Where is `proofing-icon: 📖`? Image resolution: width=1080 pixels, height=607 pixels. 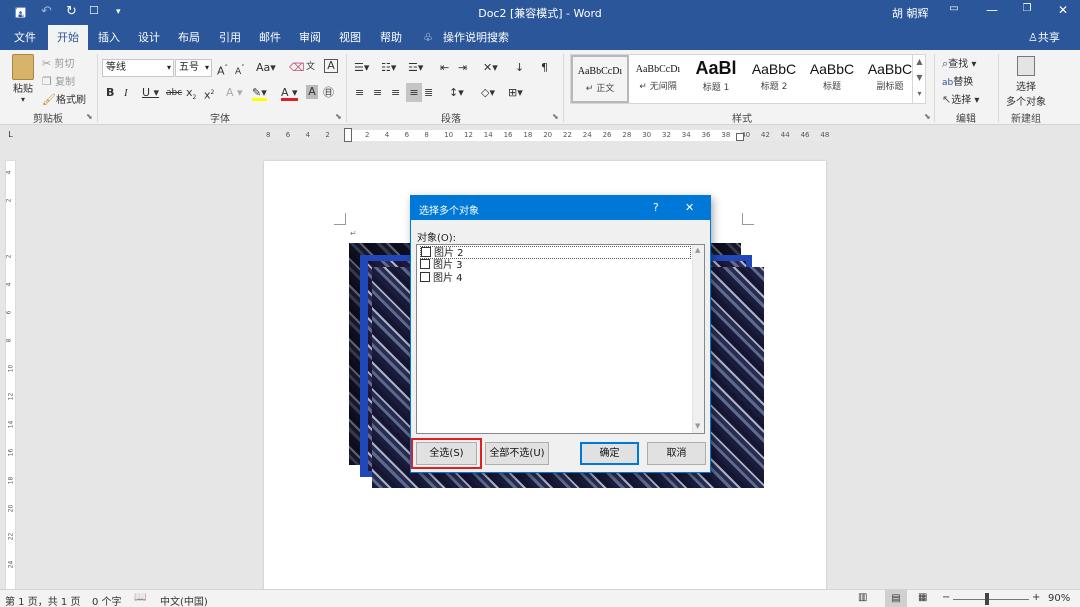 proofing-icon: 📖 is located at coordinates (140, 597).